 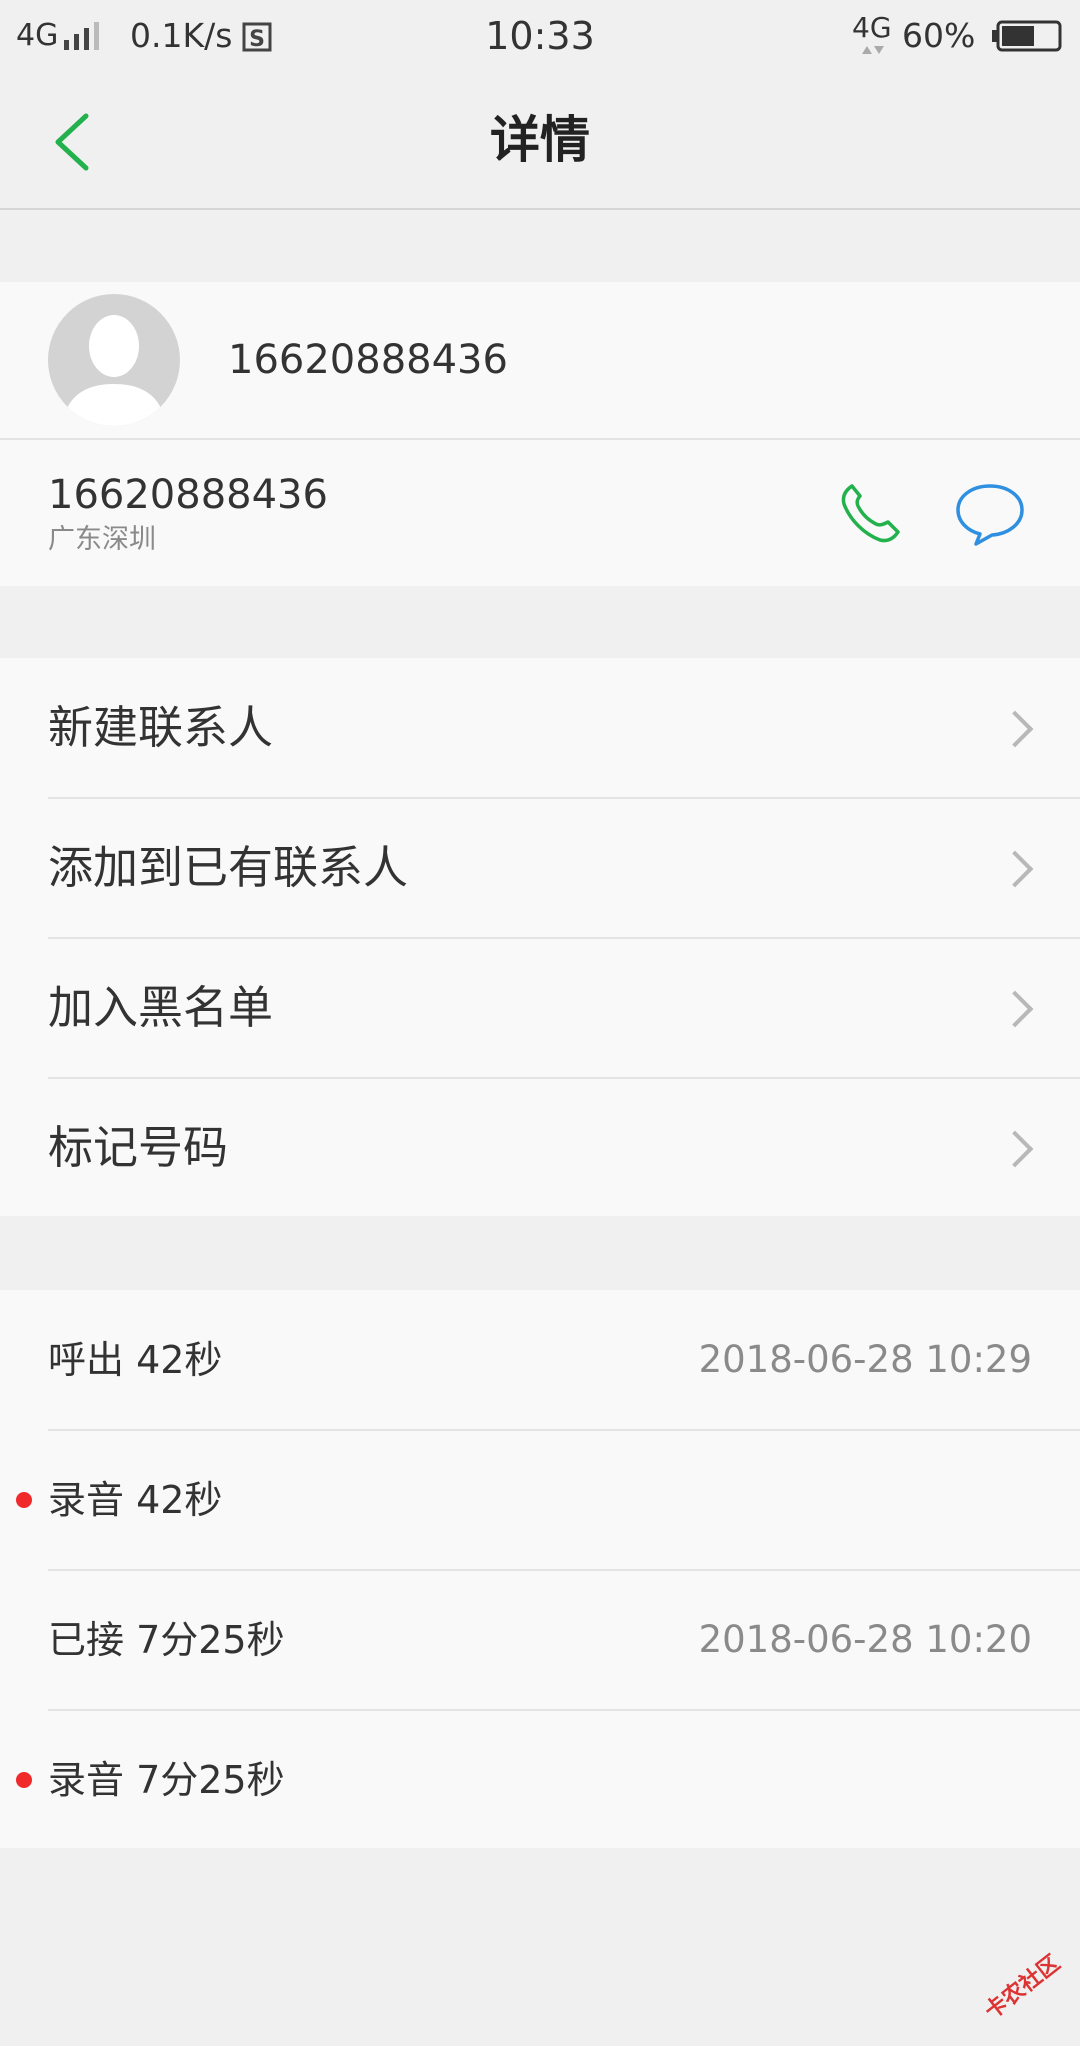 What do you see at coordinates (865, 1359) in the screenshot?
I see `call-time: 2018-06-28 10:29` at bounding box center [865, 1359].